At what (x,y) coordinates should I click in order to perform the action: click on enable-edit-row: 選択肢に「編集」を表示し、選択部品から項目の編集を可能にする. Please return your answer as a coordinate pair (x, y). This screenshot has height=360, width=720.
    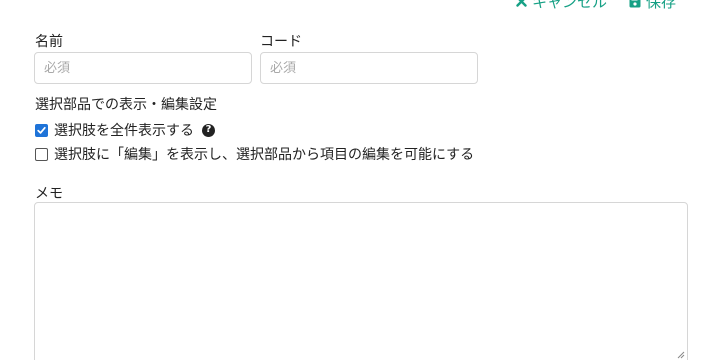
    Looking at the image, I should click on (254, 154).